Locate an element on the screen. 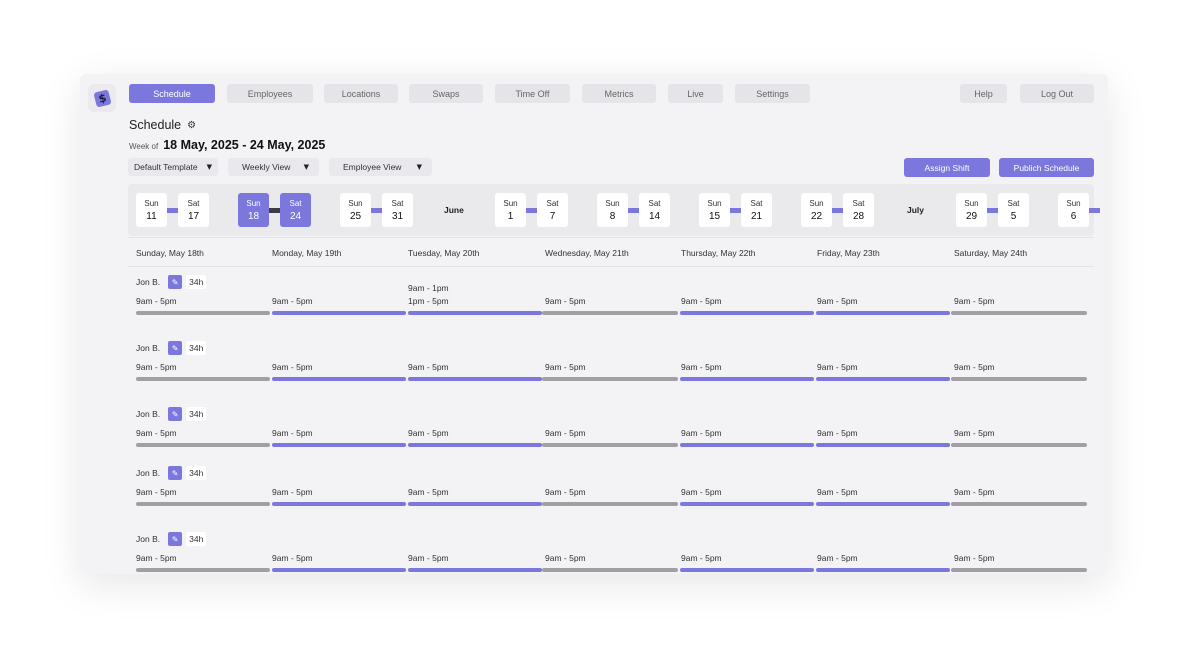  week-end-tile: Sat 7 is located at coordinates (552, 210).